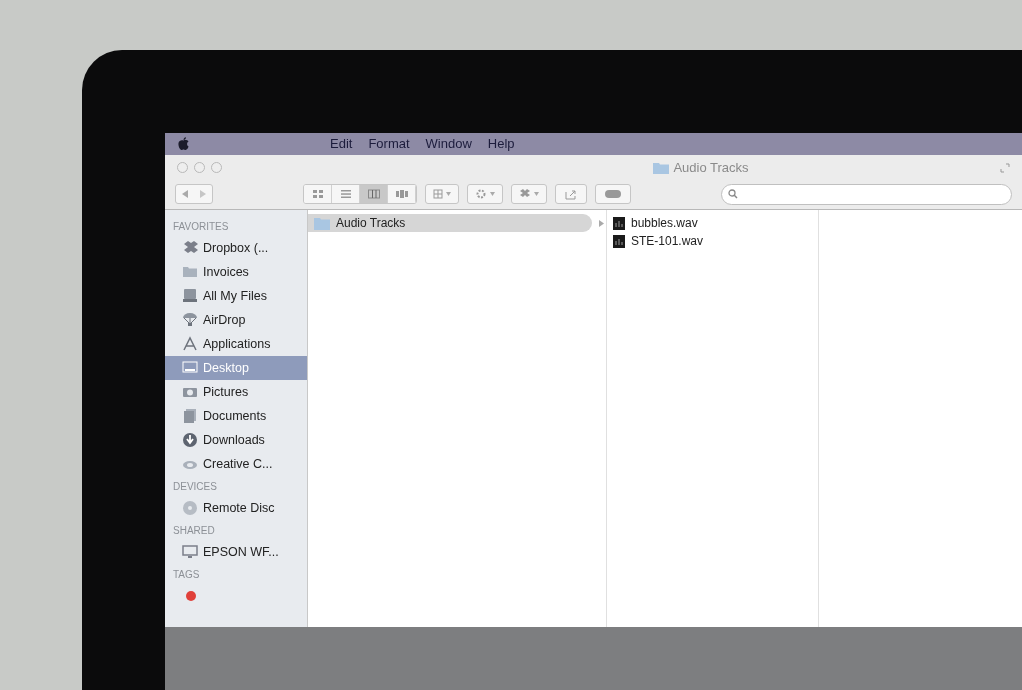 This screenshot has width=1022, height=690. Describe the element at coordinates (236, 392) in the screenshot. I see `sidebar-item: Pictures` at that location.